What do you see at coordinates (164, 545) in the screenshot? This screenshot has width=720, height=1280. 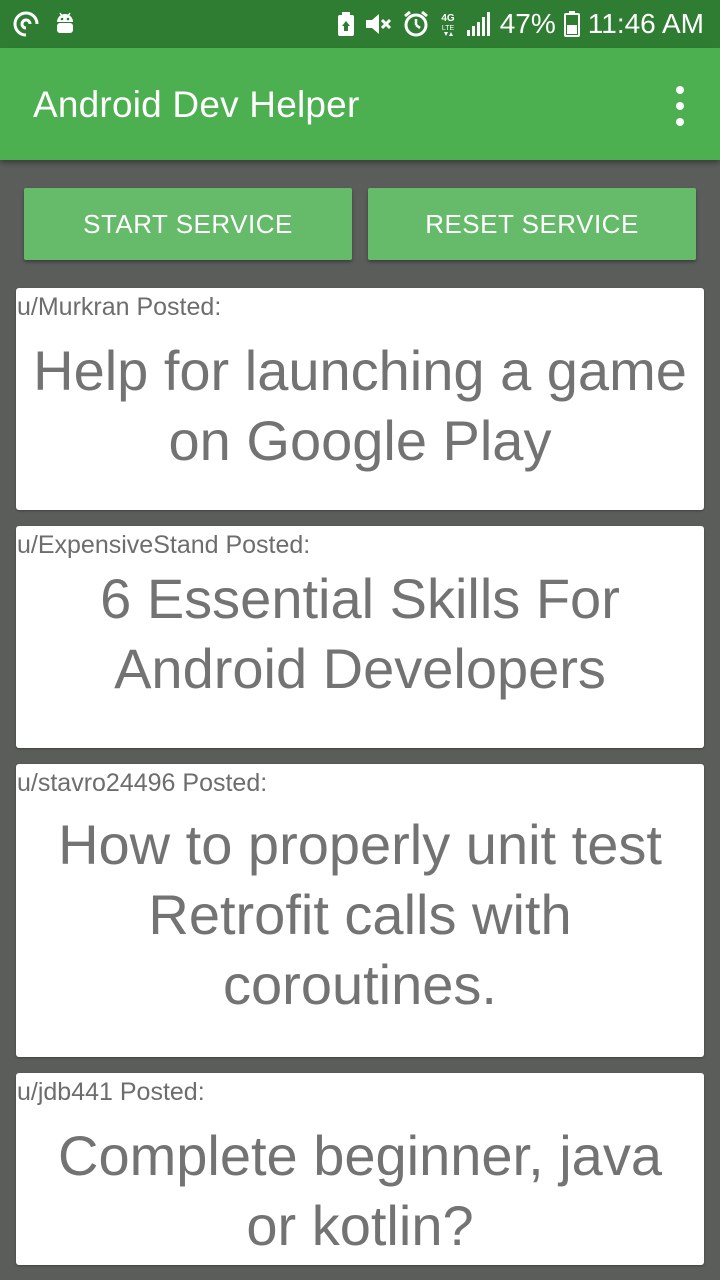 I see `post-author: u/ExpensiveStand Posted:` at bounding box center [164, 545].